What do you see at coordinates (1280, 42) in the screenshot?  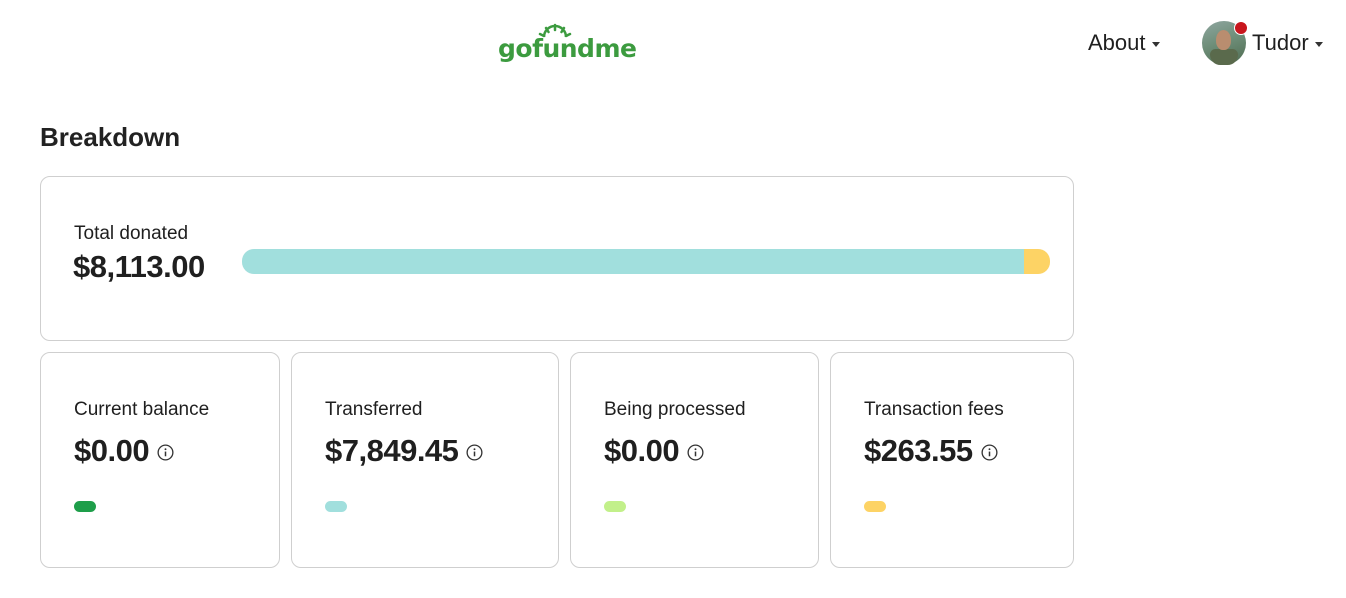 I see `user-name: Tudor` at bounding box center [1280, 42].